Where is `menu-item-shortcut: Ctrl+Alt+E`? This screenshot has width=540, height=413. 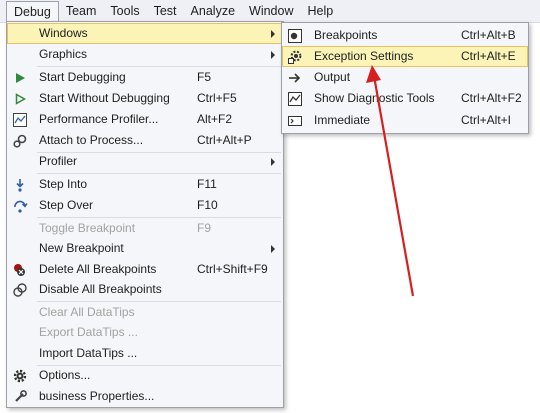 menu-item-shortcut: Ctrl+Alt+E is located at coordinates (488, 56).